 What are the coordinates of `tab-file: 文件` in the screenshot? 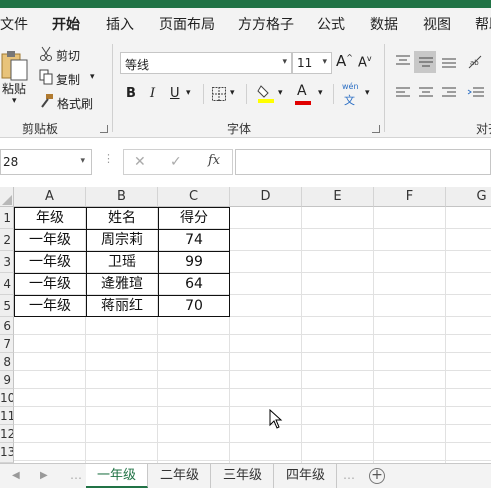 It's located at (14, 24).